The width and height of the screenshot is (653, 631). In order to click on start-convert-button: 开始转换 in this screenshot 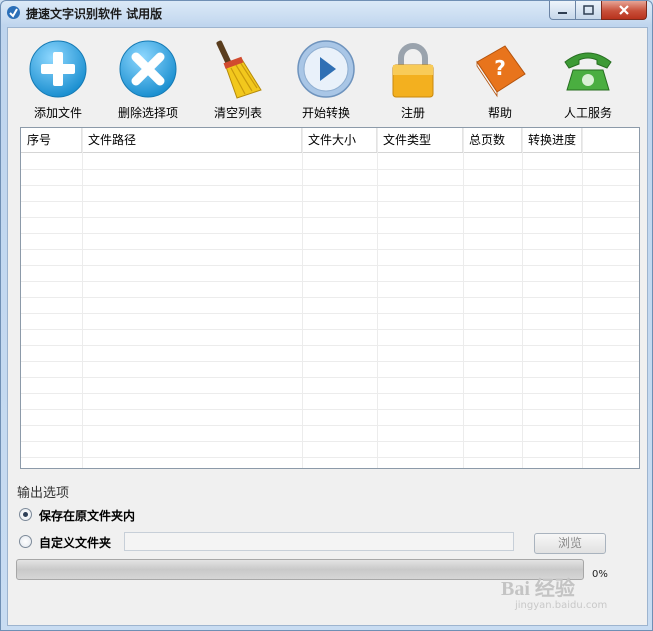, I will do `click(326, 80)`.